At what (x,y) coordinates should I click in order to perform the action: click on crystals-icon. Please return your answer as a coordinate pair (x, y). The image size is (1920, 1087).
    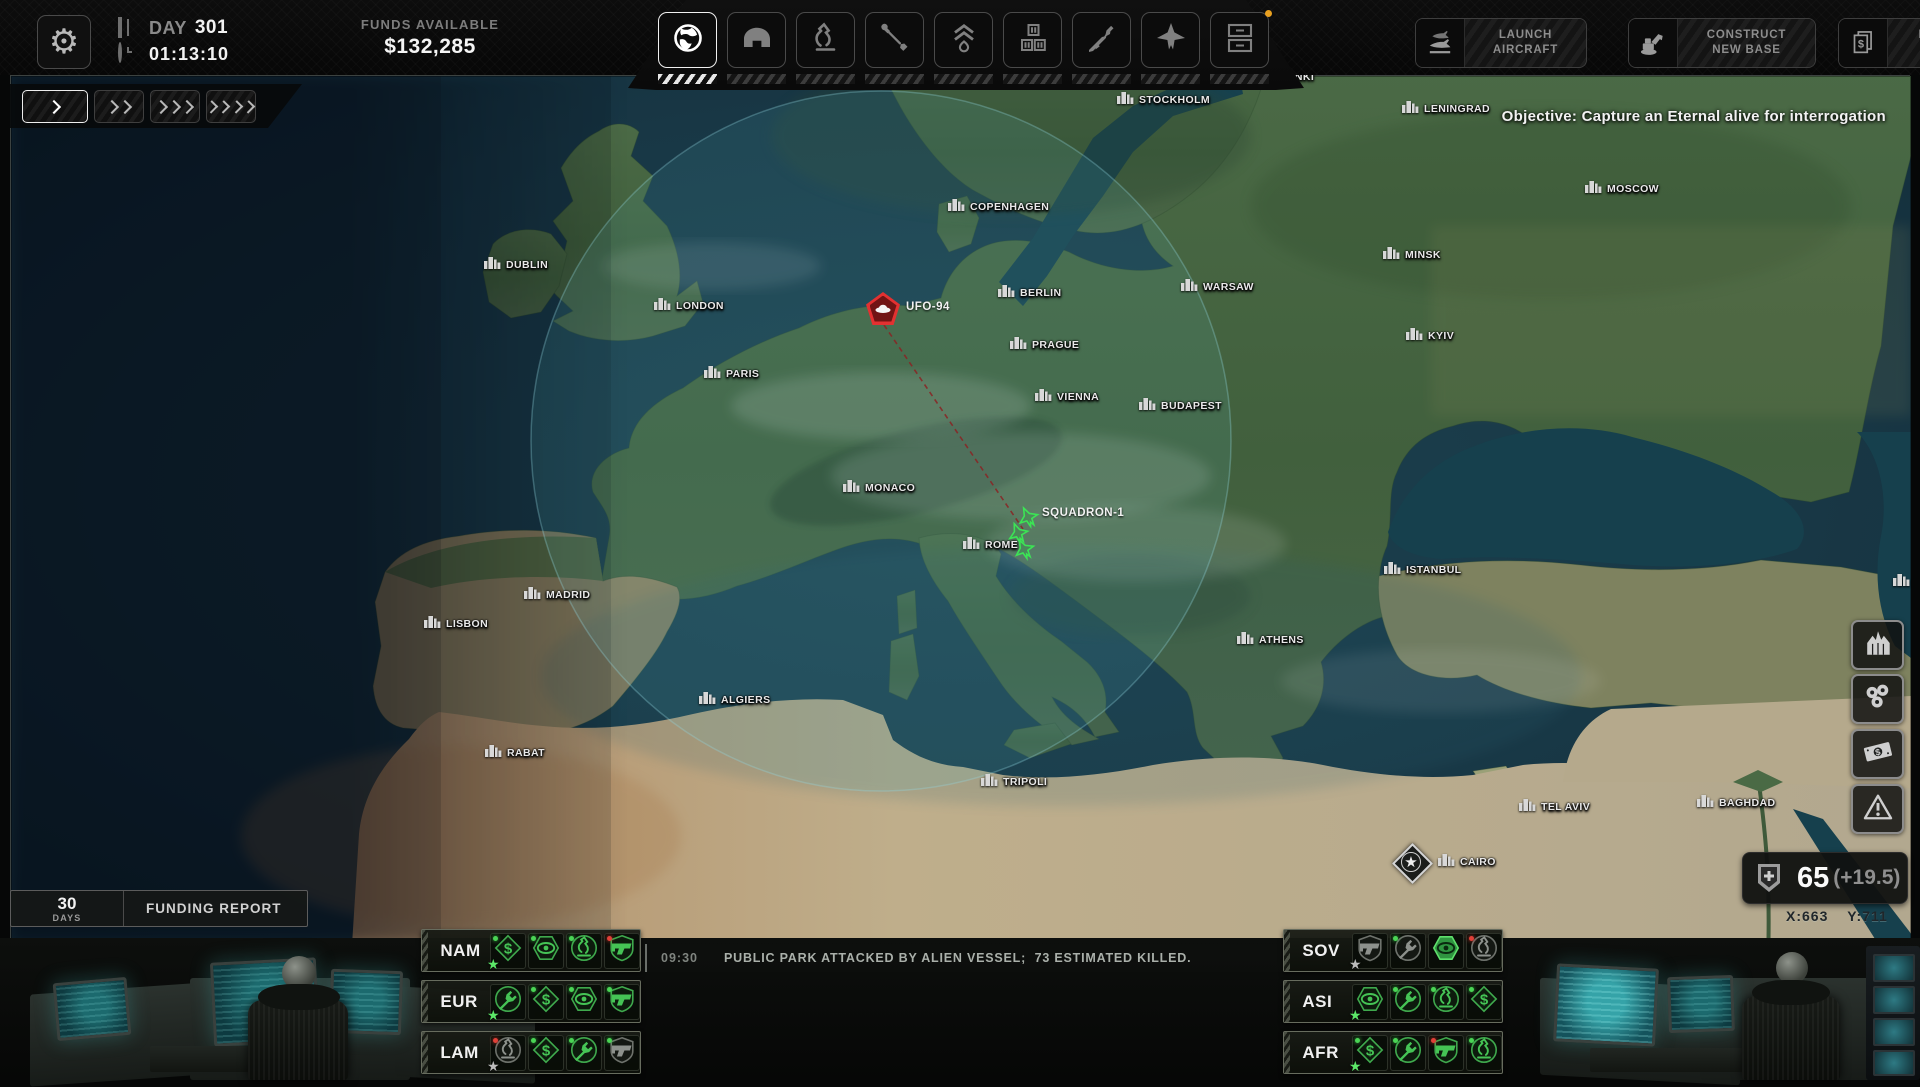
    Looking at the image, I should click on (1878, 645).